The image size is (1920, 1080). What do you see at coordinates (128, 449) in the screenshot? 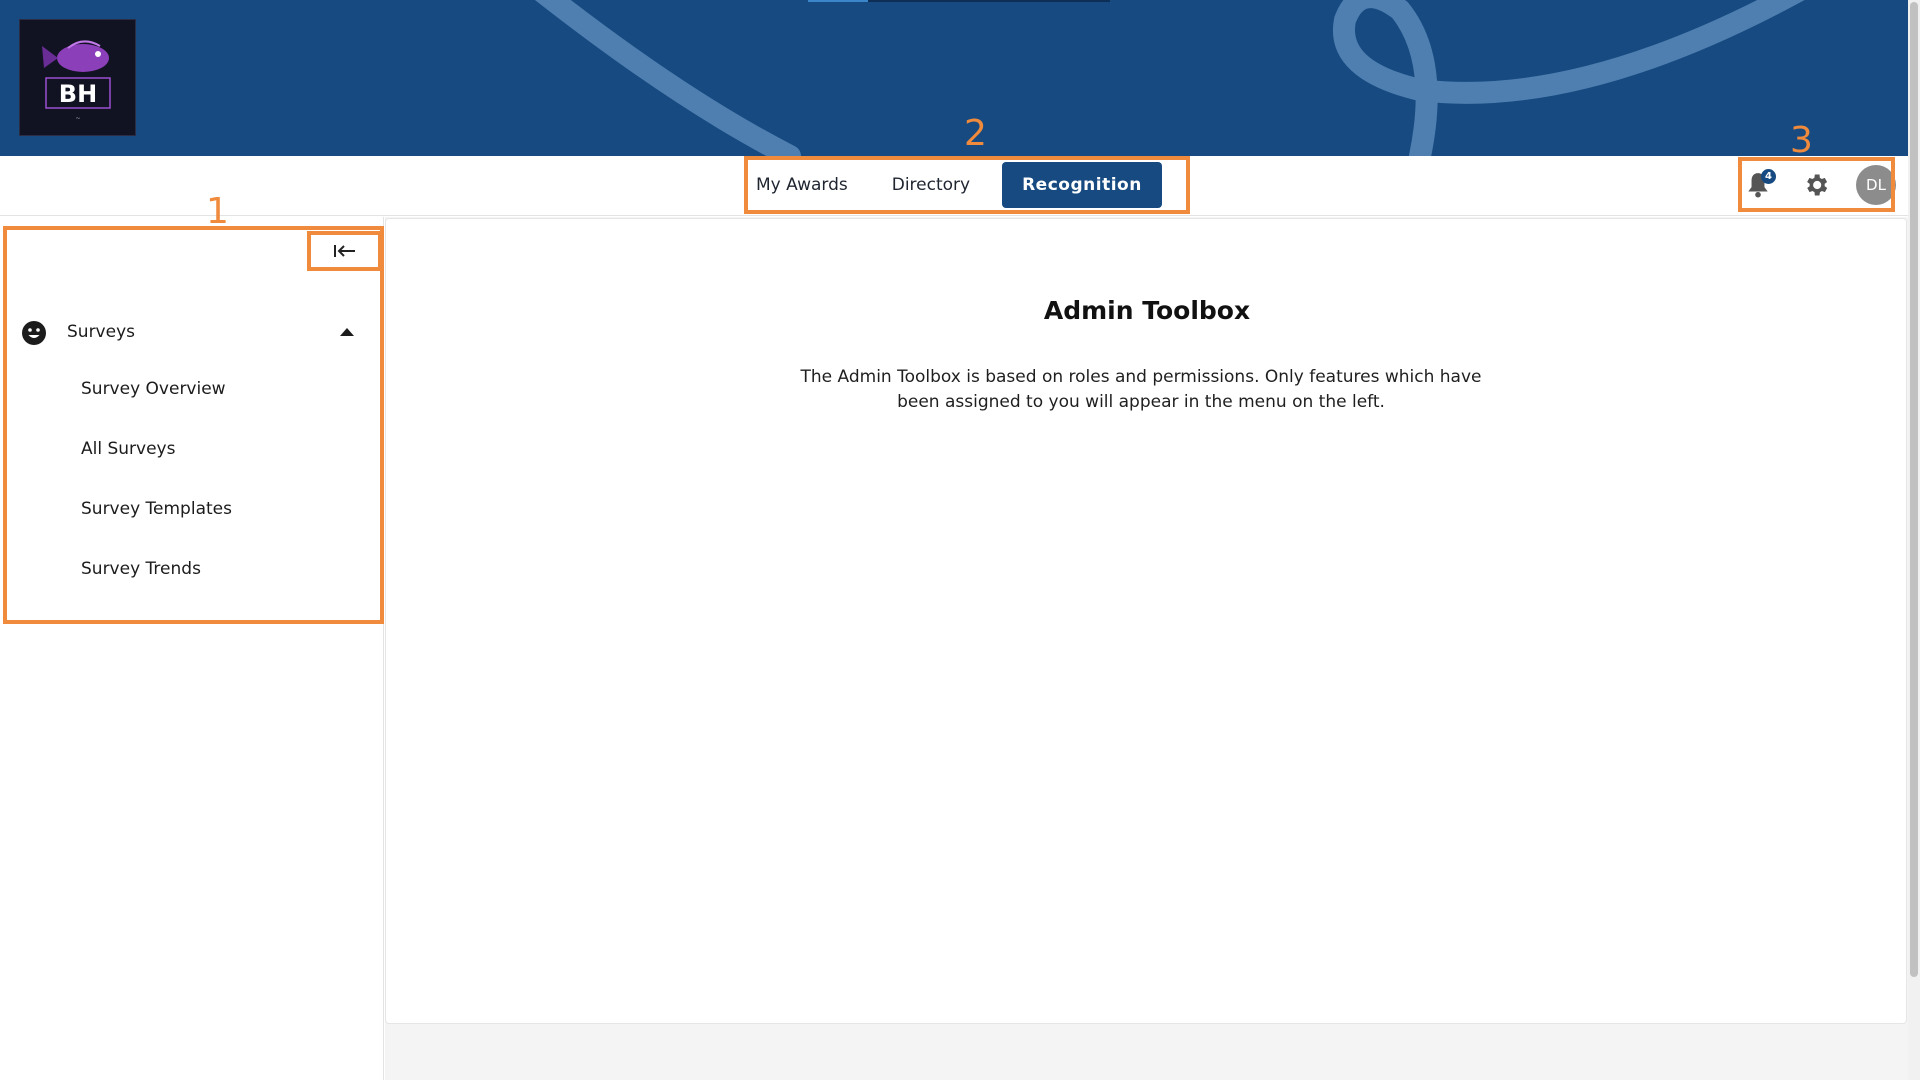
I see `sidebar-item-label: All Surveys` at bounding box center [128, 449].